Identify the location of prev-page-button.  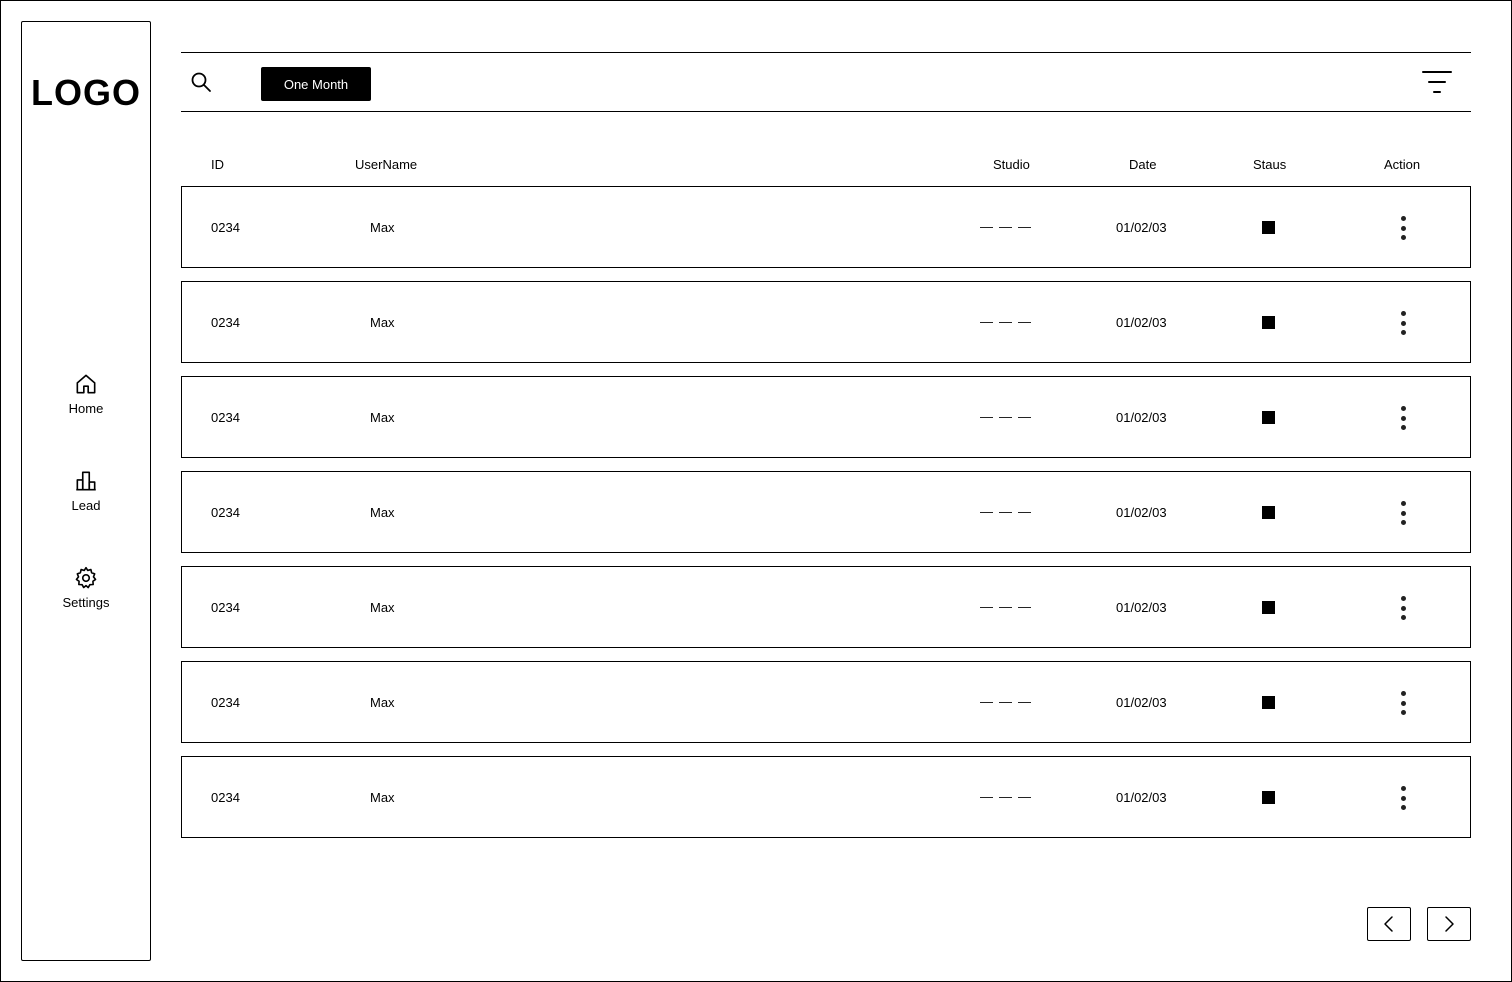
(1389, 924).